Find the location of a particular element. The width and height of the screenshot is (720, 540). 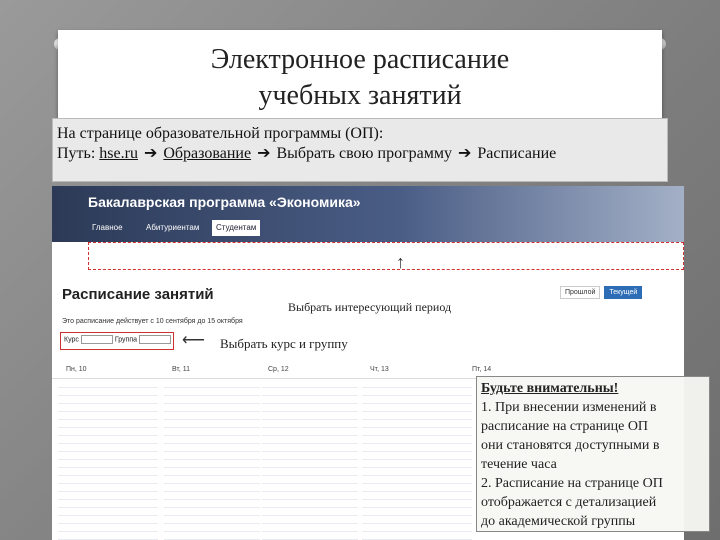

course-group-labels: Курс Группа is located at coordinates (117, 339).